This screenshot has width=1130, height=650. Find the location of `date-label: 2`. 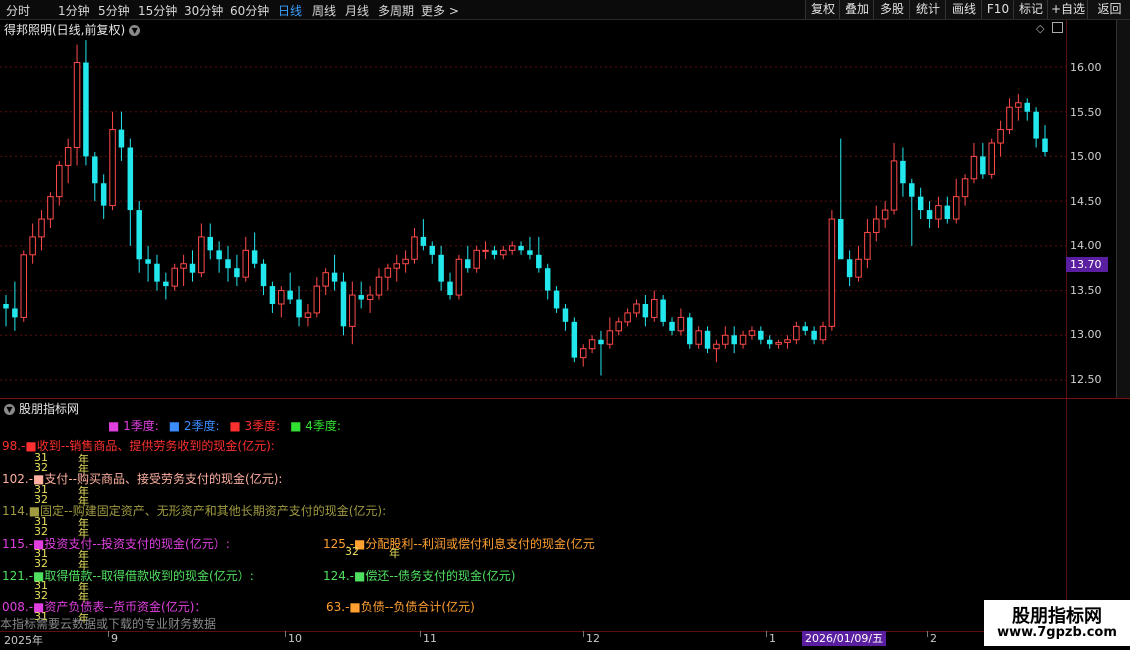

date-label: 2 is located at coordinates (933, 638).